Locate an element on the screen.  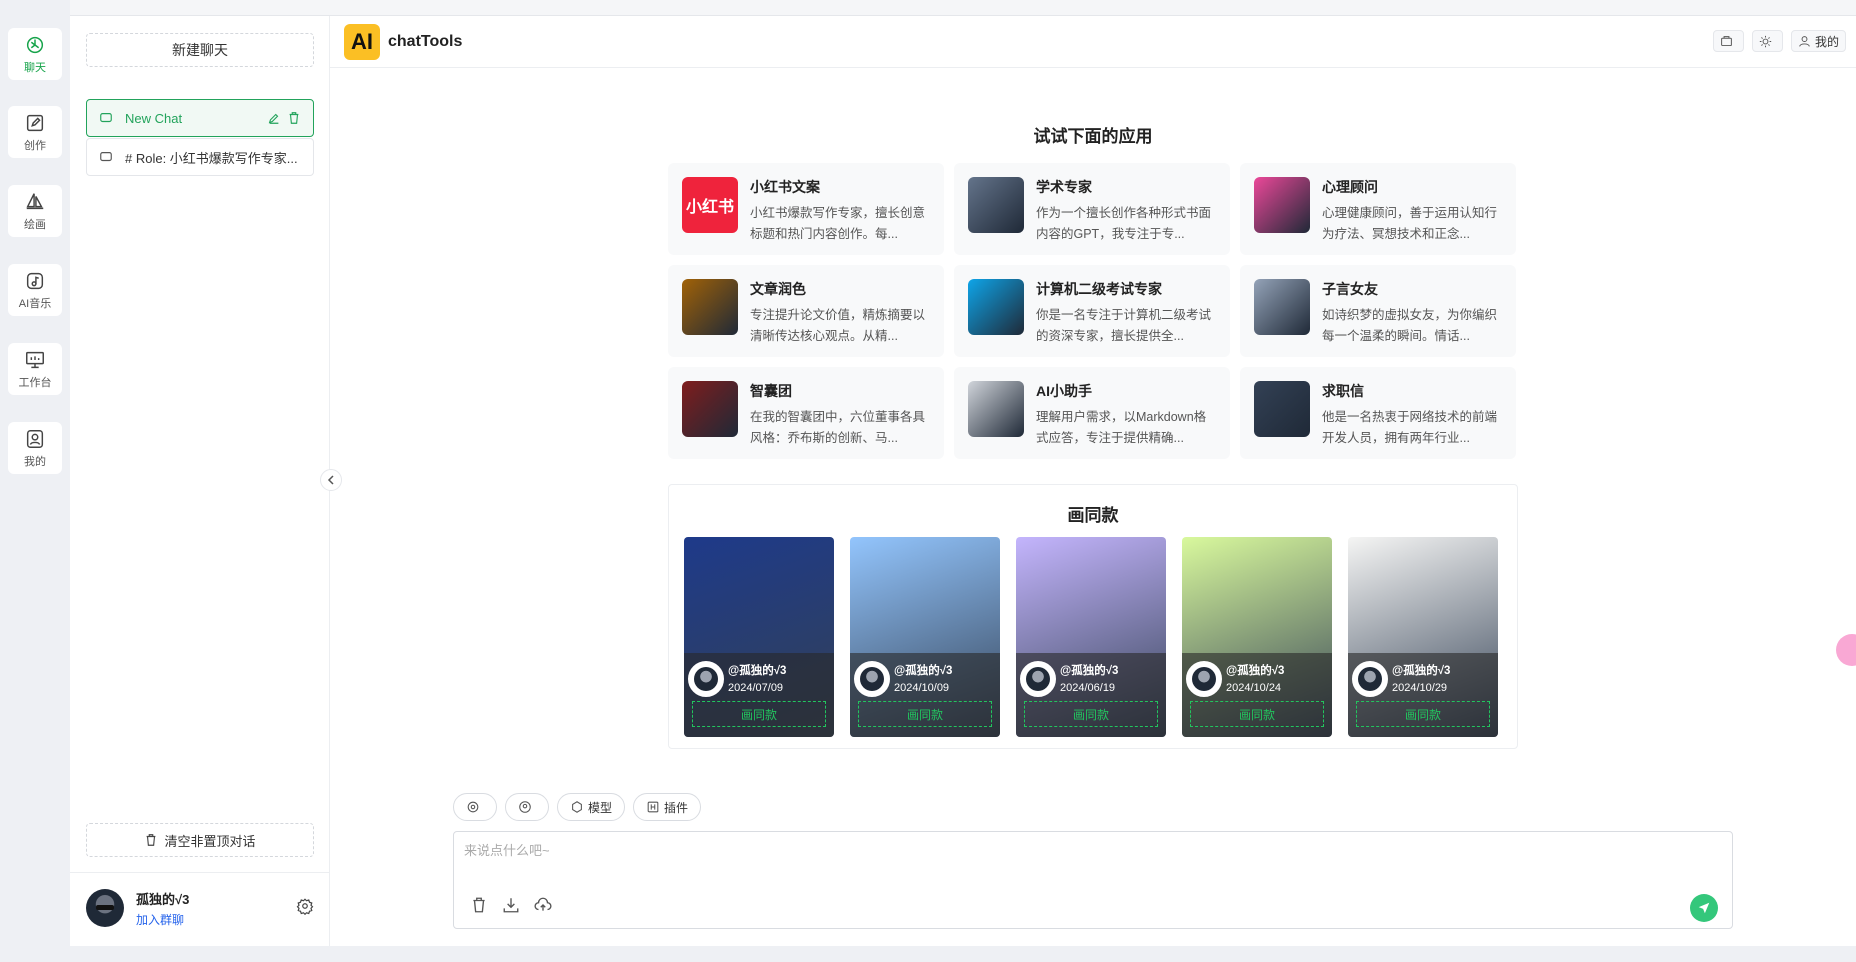
settings-button is located at coordinates (305, 908).